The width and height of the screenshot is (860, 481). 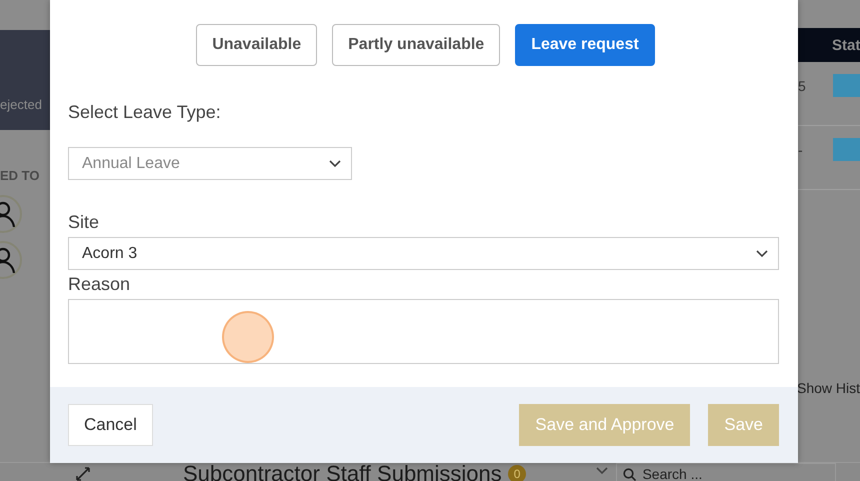 I want to click on cancel-button: Cancel, so click(x=110, y=425).